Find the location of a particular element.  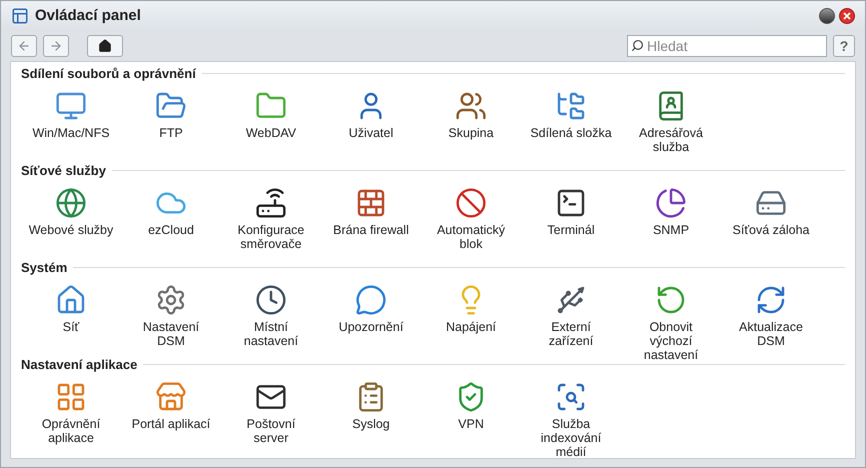

item-label: Obnovit výchozí nastavení is located at coordinates (671, 341).